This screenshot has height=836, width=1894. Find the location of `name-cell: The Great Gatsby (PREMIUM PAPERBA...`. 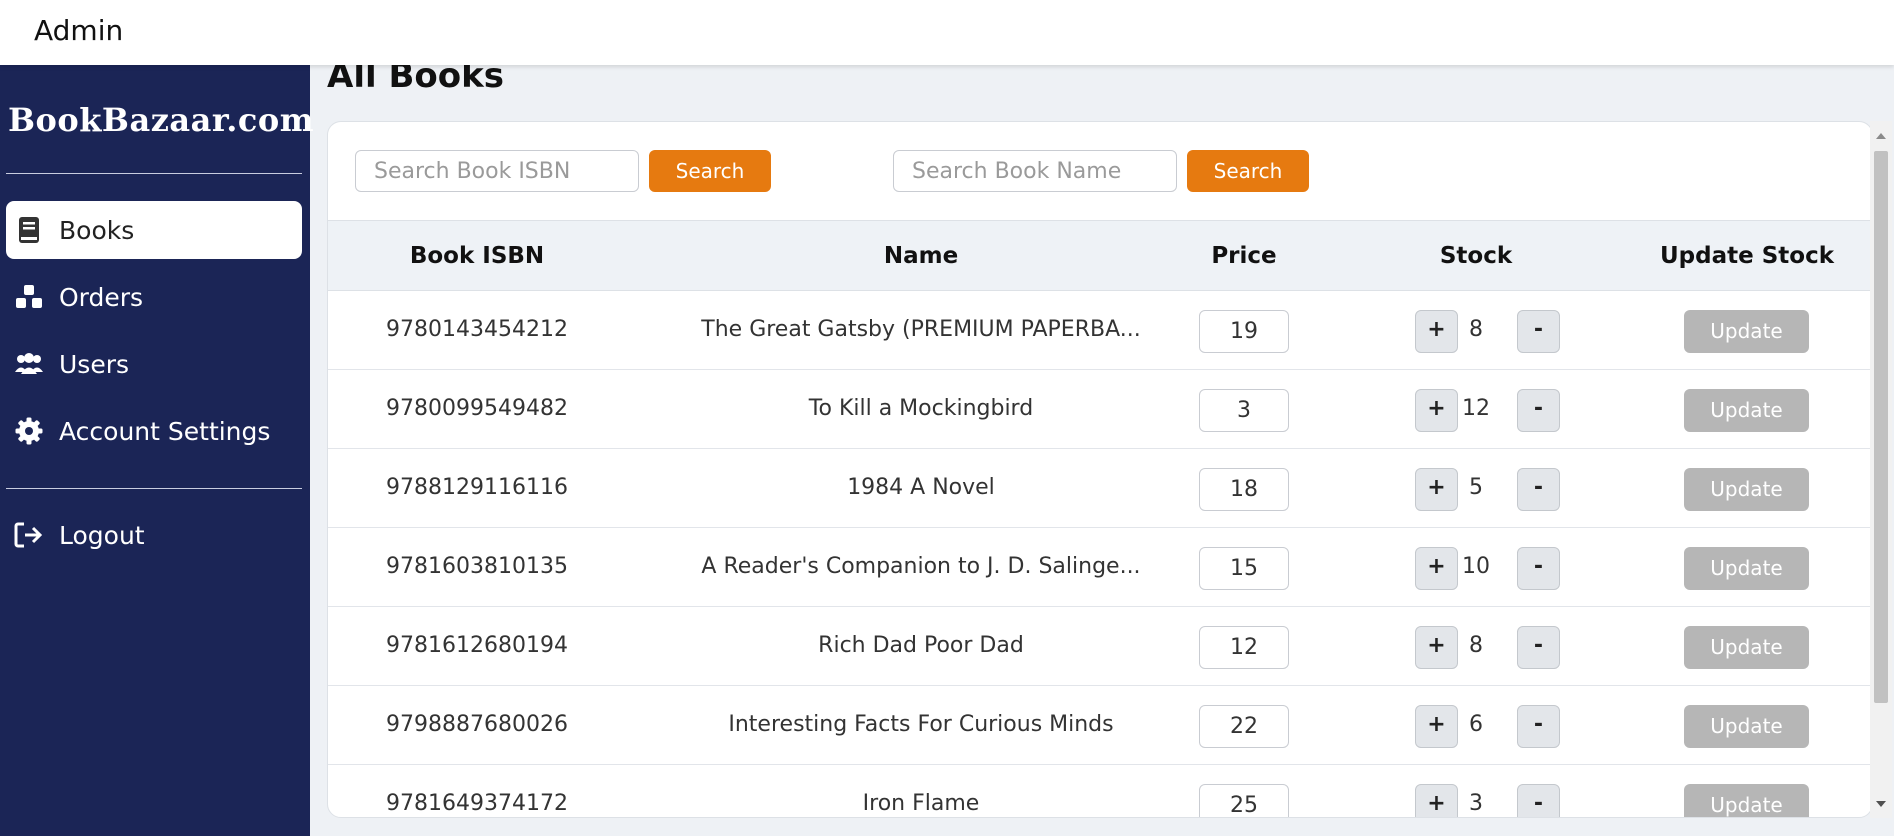

name-cell: The Great Gatsby (PREMIUM PAPERBA... is located at coordinates (921, 329).